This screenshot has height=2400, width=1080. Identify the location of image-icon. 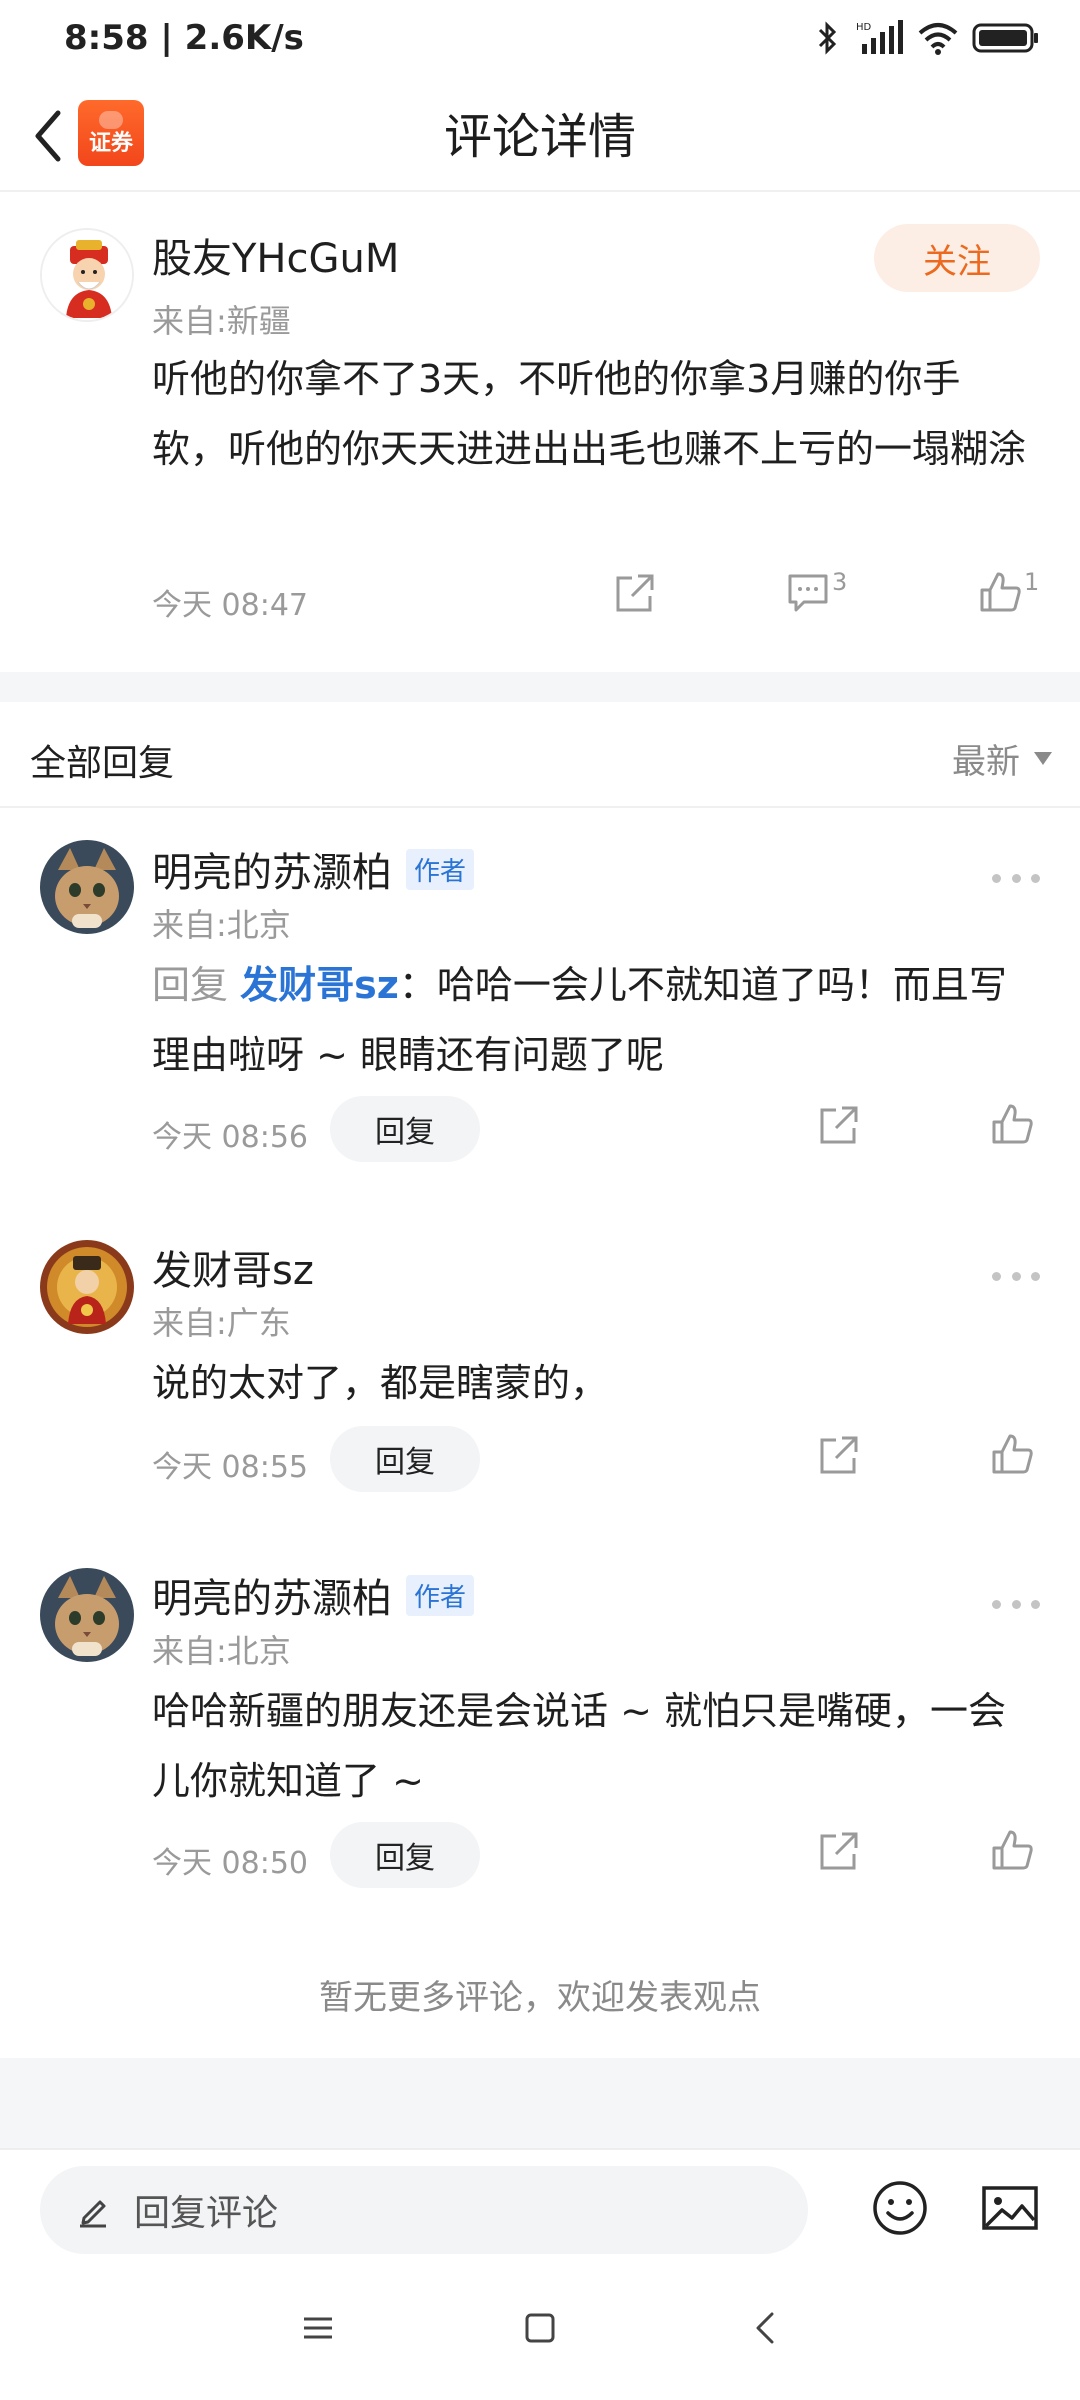
(1010, 2208).